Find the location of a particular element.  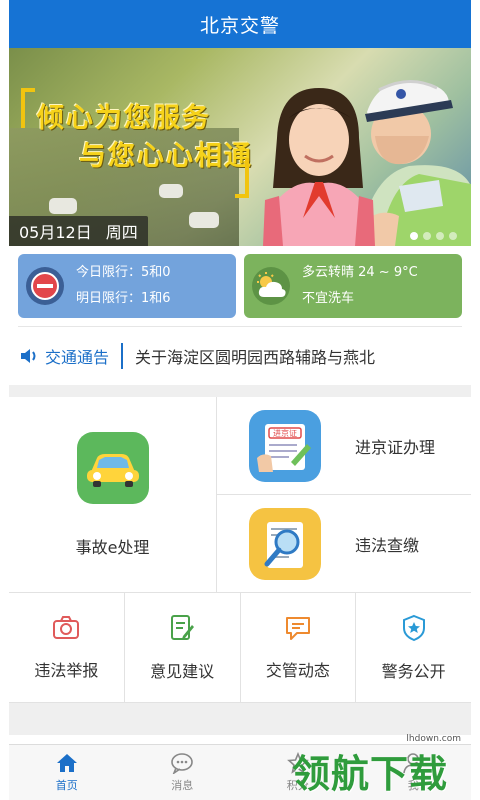

police-badge-icon is located at coordinates (413, 627).